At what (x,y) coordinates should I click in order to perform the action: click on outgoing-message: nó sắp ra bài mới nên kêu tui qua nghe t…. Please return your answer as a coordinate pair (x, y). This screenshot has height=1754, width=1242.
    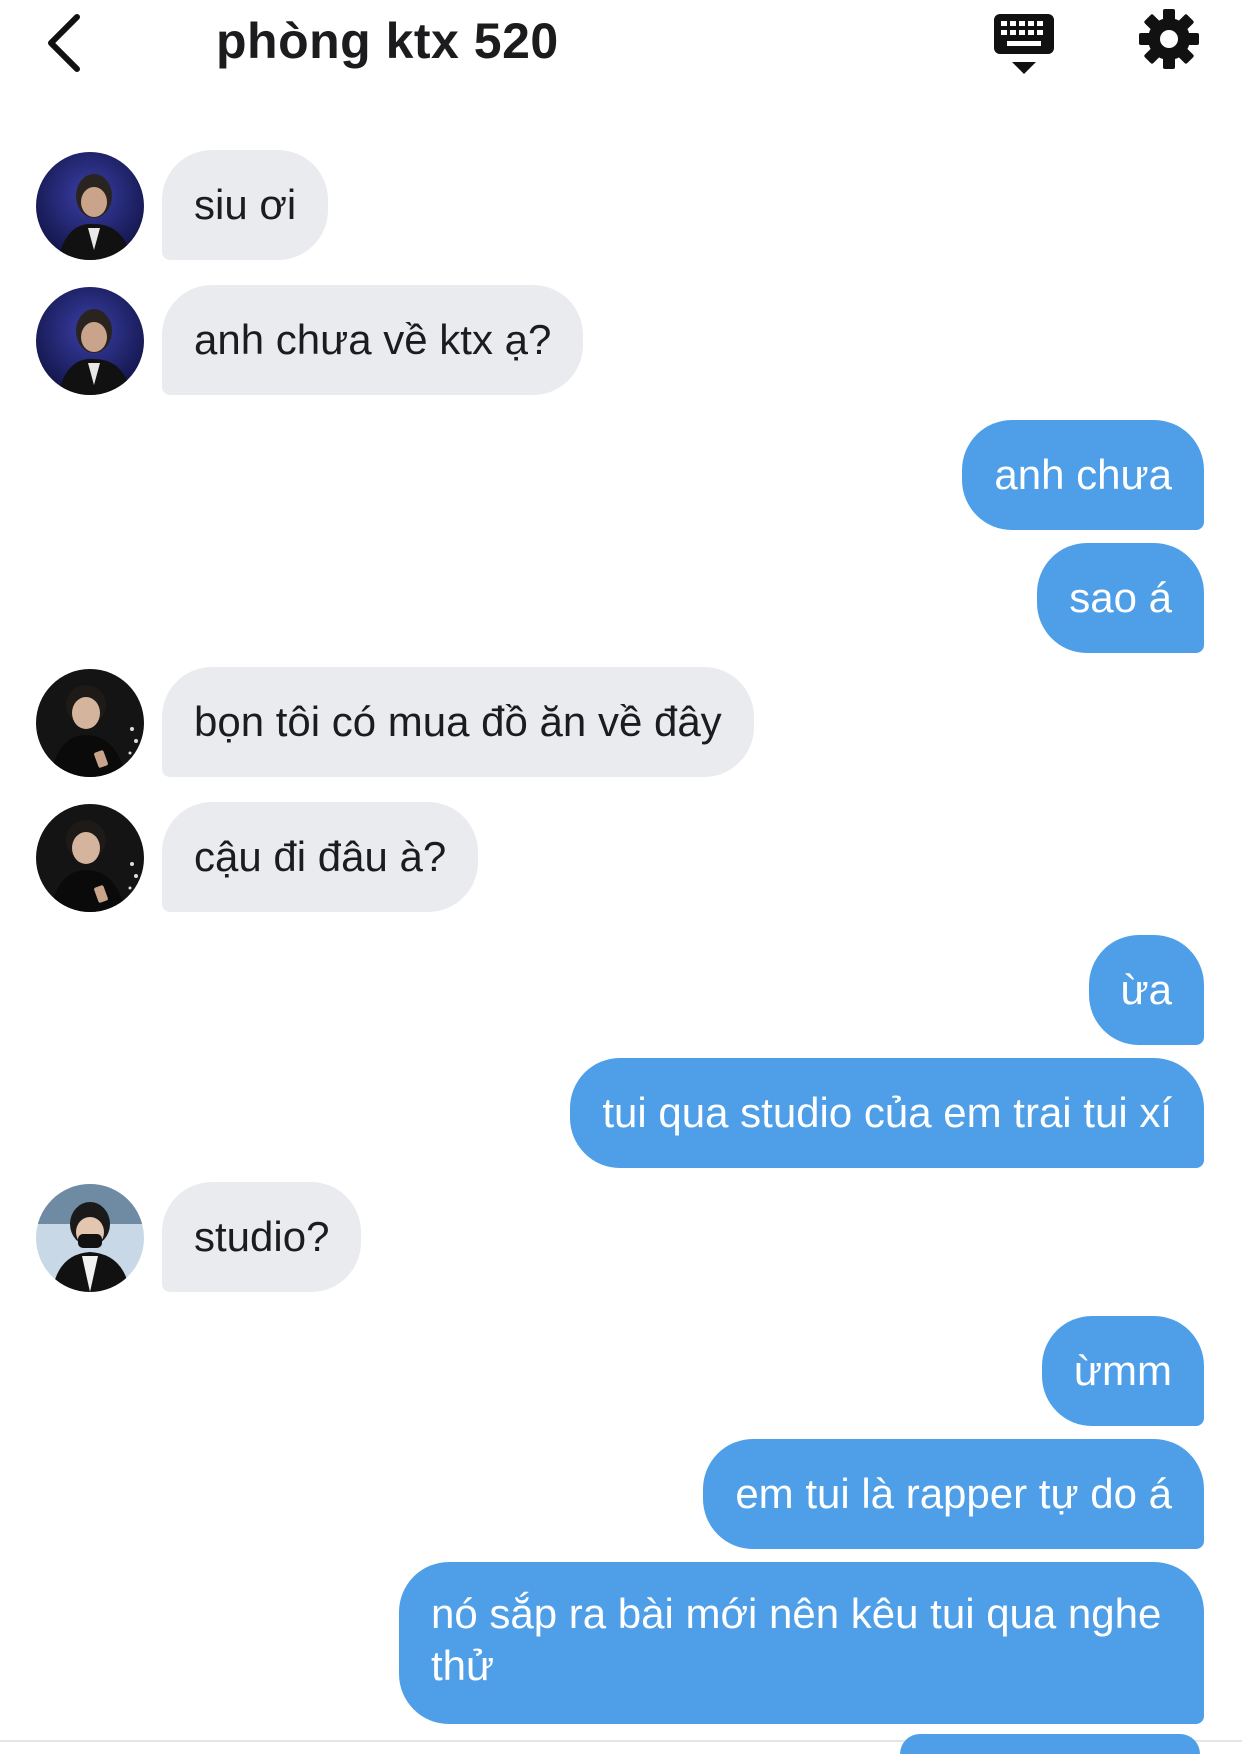
    Looking at the image, I should click on (801, 1643).